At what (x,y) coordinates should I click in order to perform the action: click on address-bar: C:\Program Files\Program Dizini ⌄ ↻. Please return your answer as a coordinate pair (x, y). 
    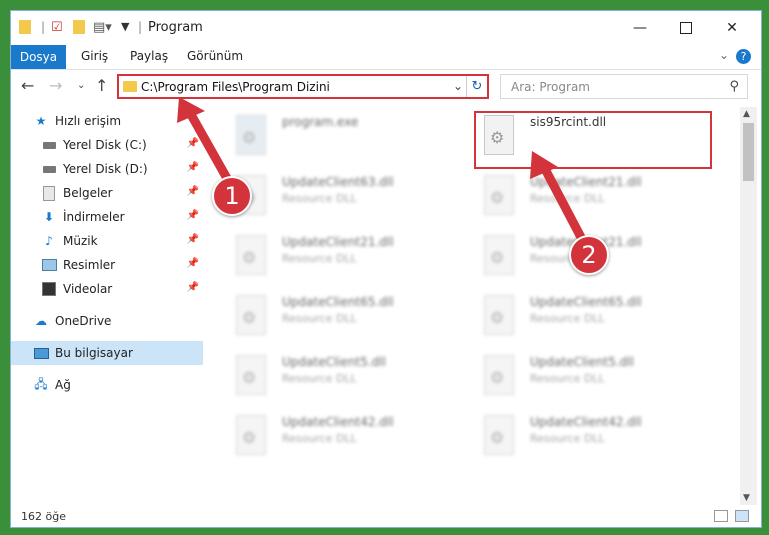
    Looking at the image, I should click on (303, 86).